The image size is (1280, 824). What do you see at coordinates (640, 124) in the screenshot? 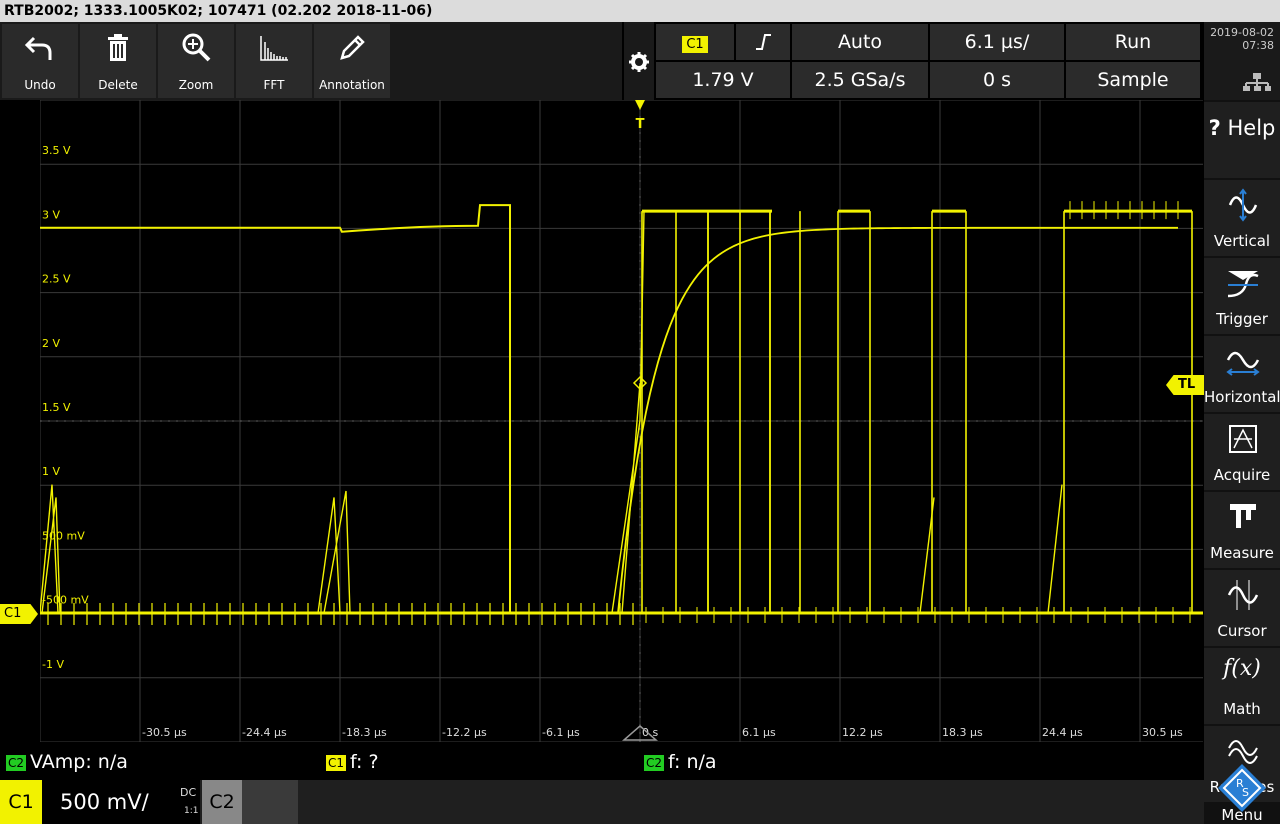
I see `trigger-pos-label: T` at bounding box center [640, 124].